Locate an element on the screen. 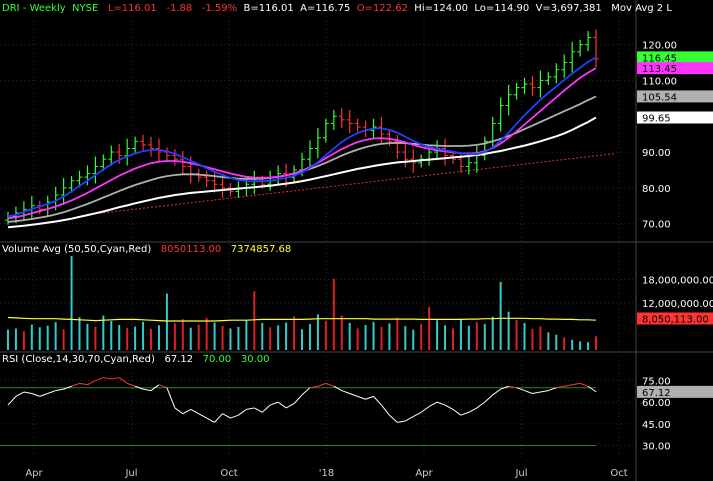 The height and width of the screenshot is (481, 713). last-price: L=116.01 is located at coordinates (132, 8).